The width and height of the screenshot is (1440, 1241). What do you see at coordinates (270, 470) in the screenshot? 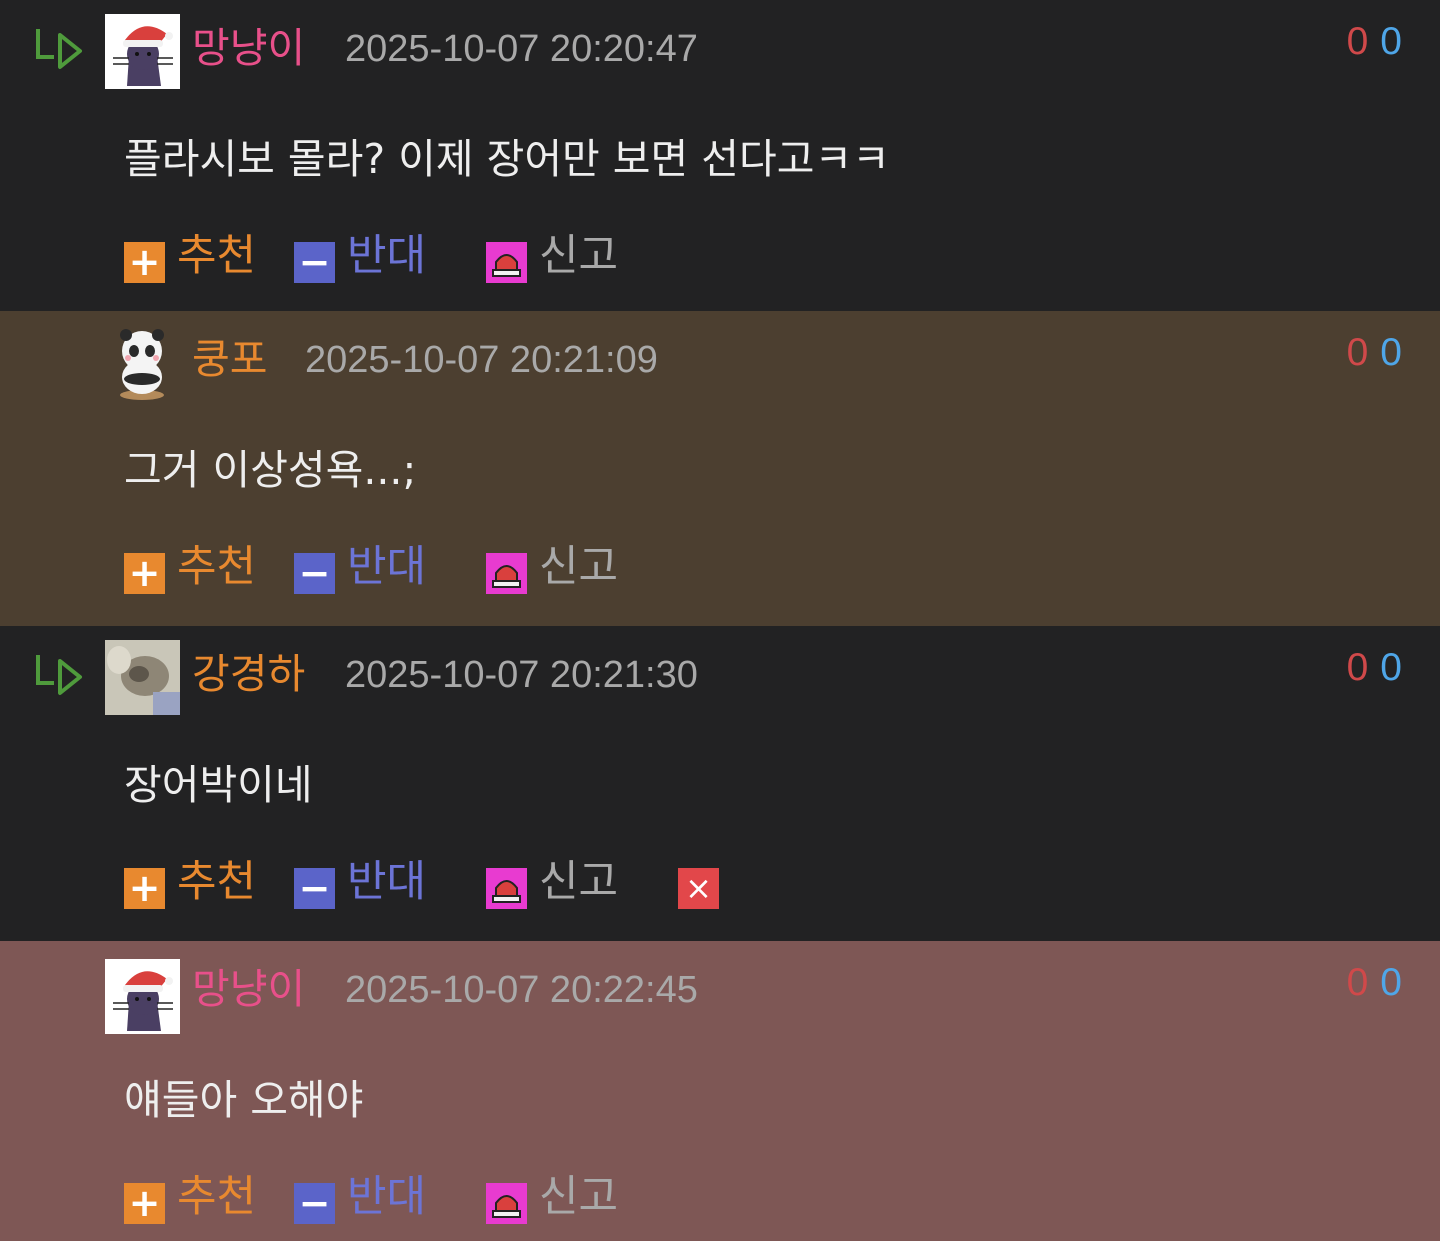
I see `comment-text: 그거 이상성욕...;` at bounding box center [270, 470].